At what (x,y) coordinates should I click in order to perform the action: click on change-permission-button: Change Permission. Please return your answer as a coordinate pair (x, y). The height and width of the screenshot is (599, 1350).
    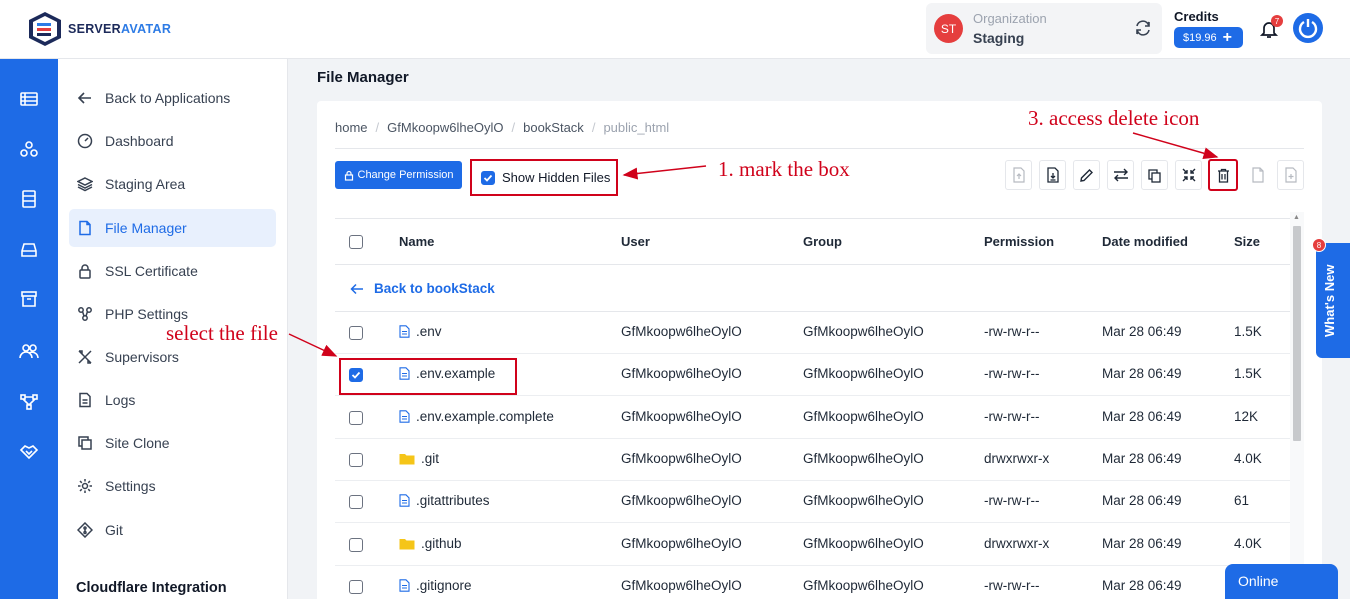
    Looking at the image, I should click on (398, 175).